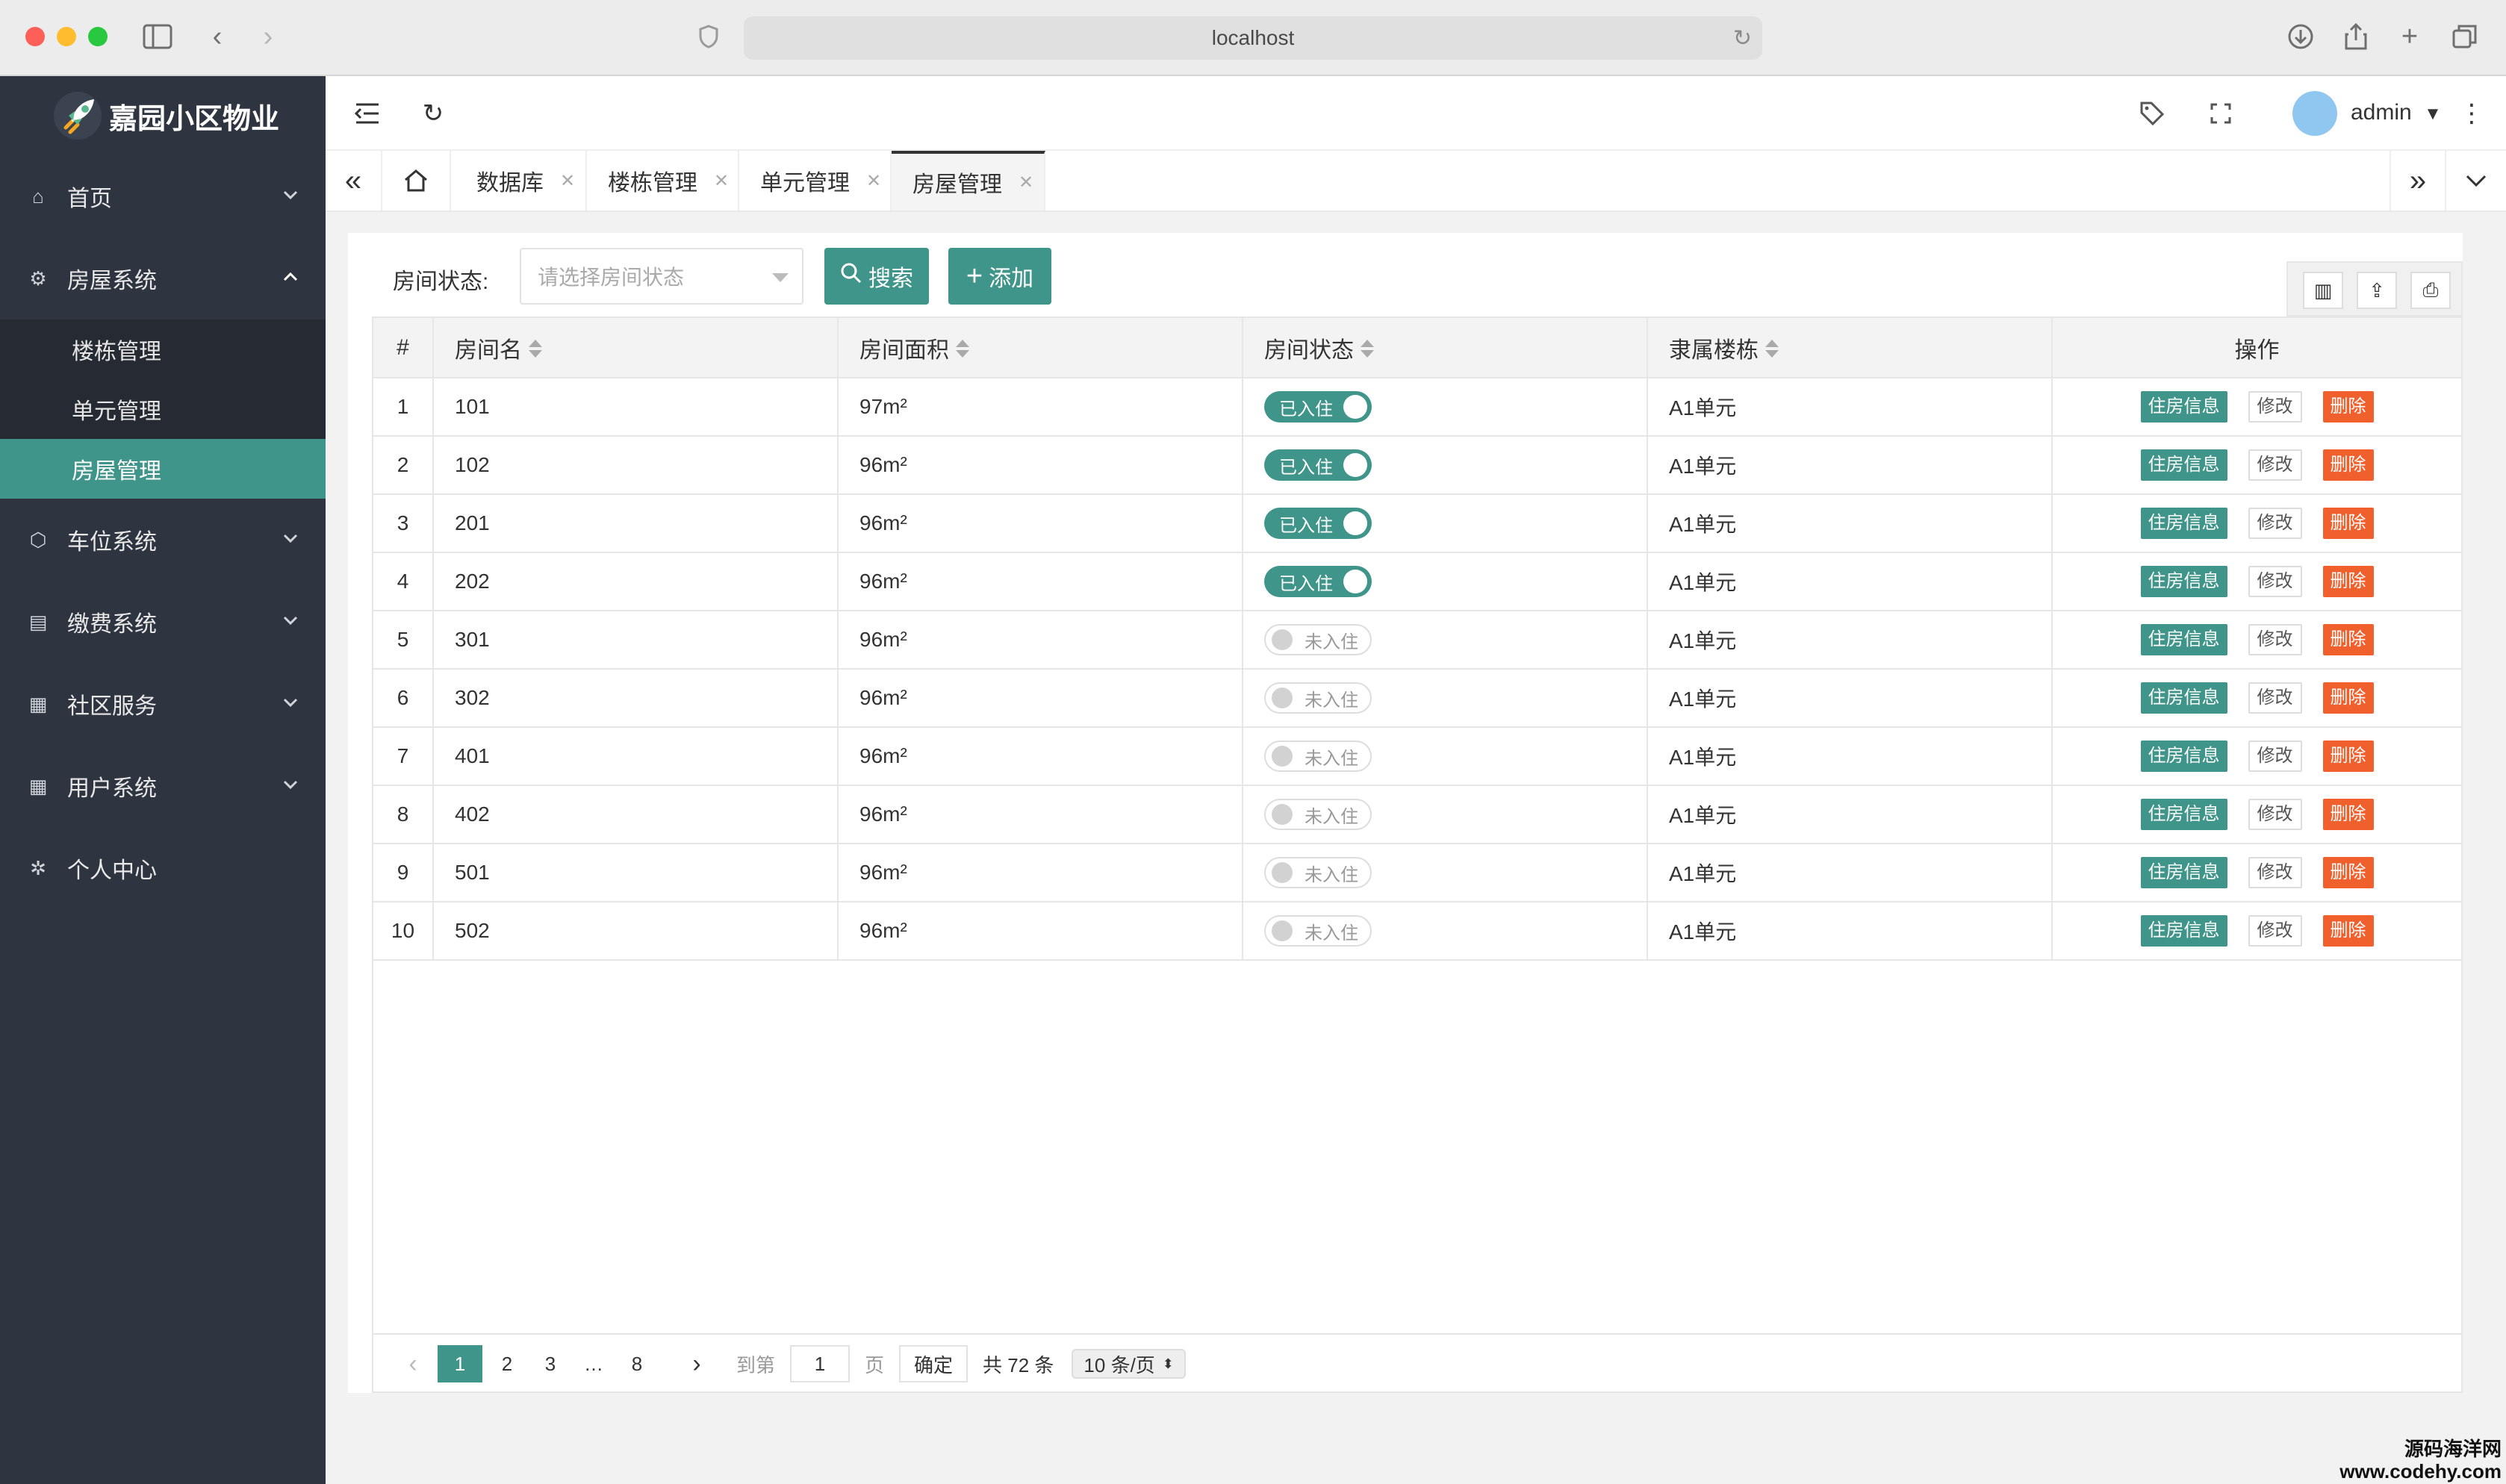 This screenshot has width=2506, height=1484. Describe the element at coordinates (661, 276) in the screenshot. I see `status-select: 请选择房间状态` at that location.